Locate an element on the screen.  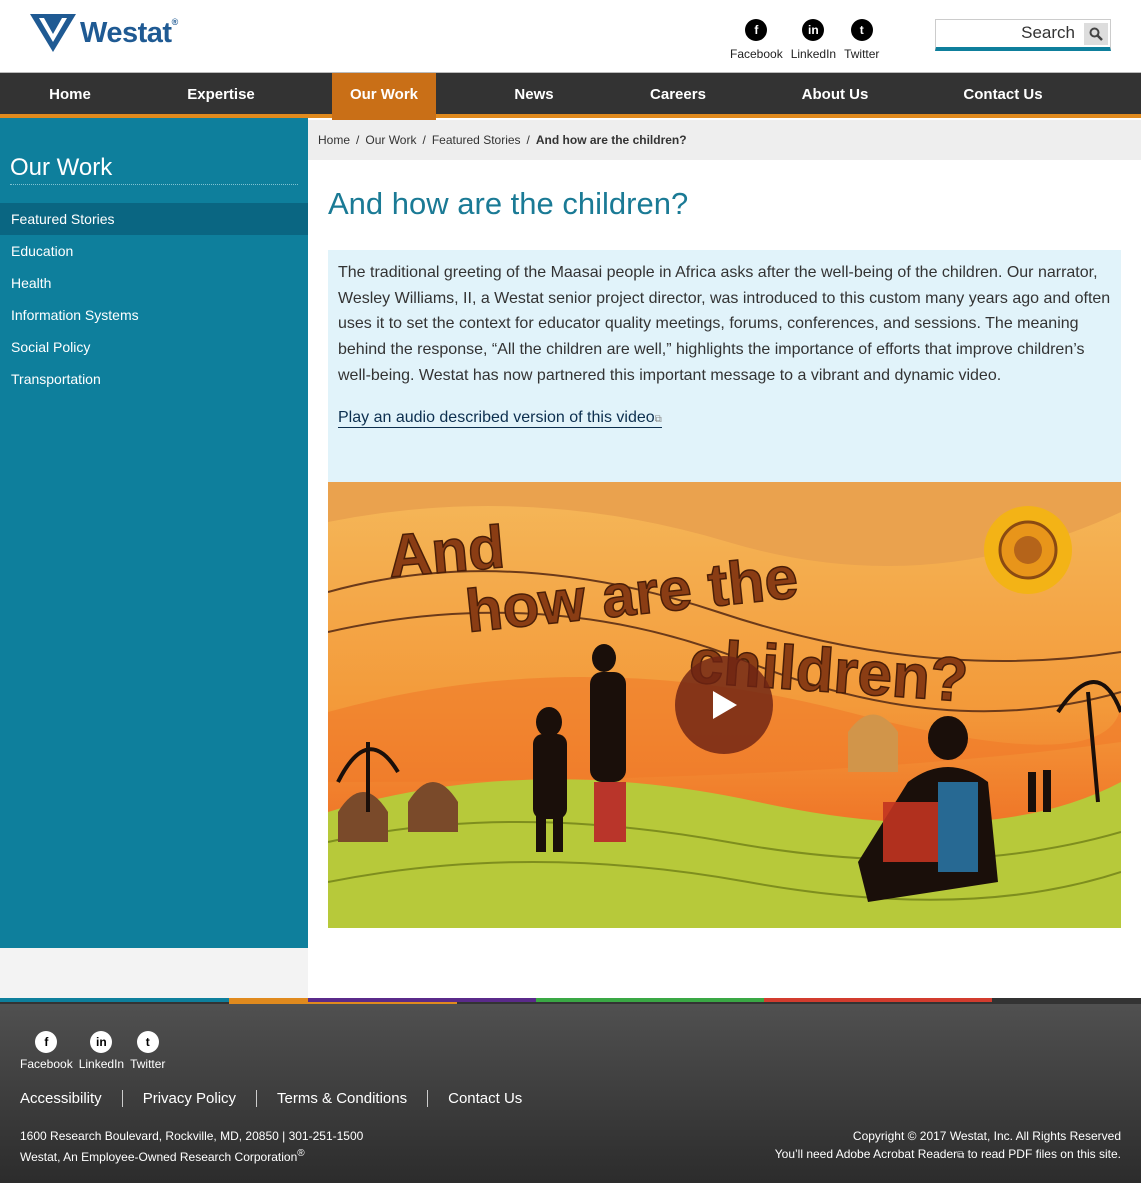
sidebar-item-information-systems: Information Systems is located at coordinates (154, 315).